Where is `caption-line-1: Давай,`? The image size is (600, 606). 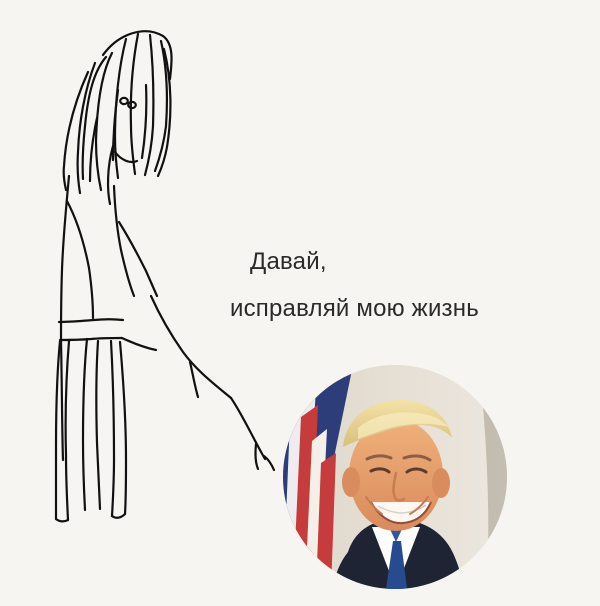
caption-line-1: Давай, is located at coordinates (288, 261).